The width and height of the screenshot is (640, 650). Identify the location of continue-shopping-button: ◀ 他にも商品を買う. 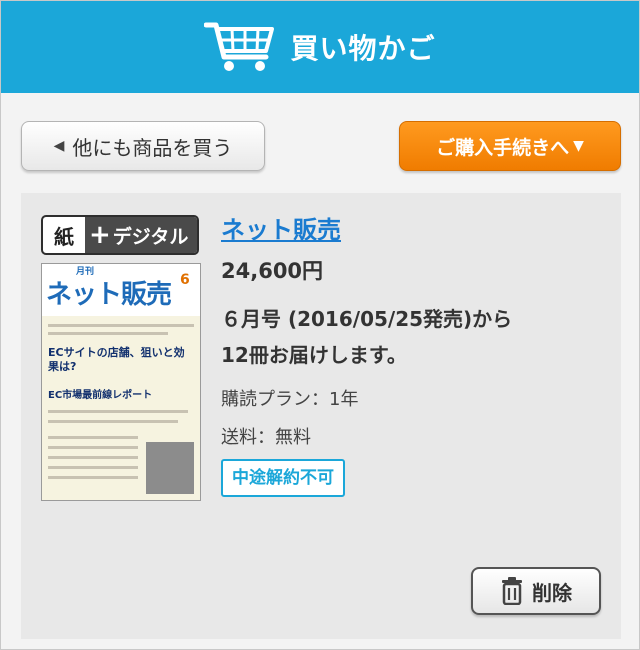
(143, 146).